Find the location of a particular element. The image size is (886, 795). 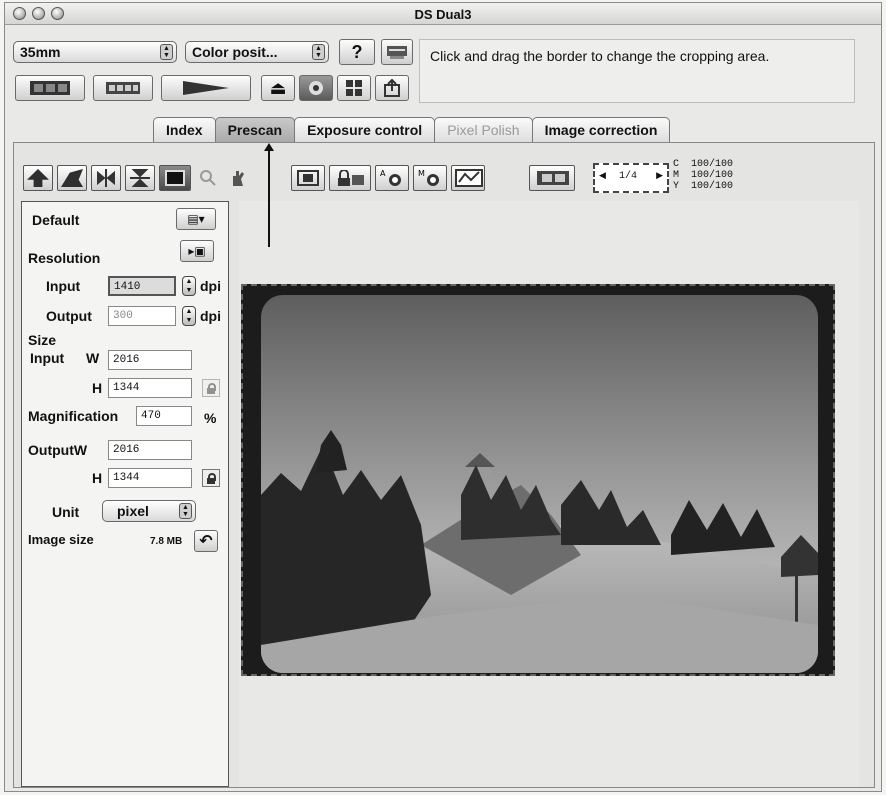

unit-value: pixel is located at coordinates (133, 511).